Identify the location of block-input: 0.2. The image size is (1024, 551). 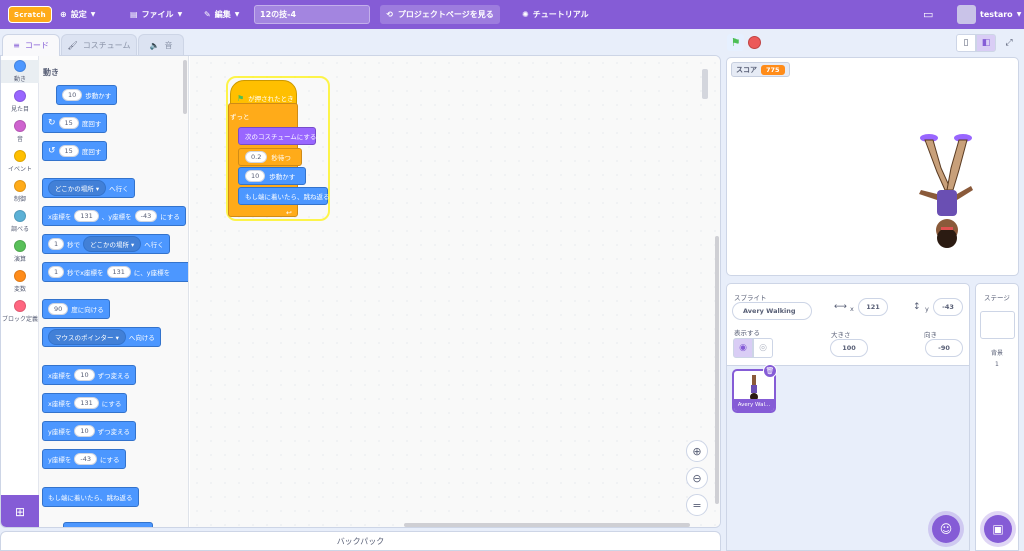
(256, 157).